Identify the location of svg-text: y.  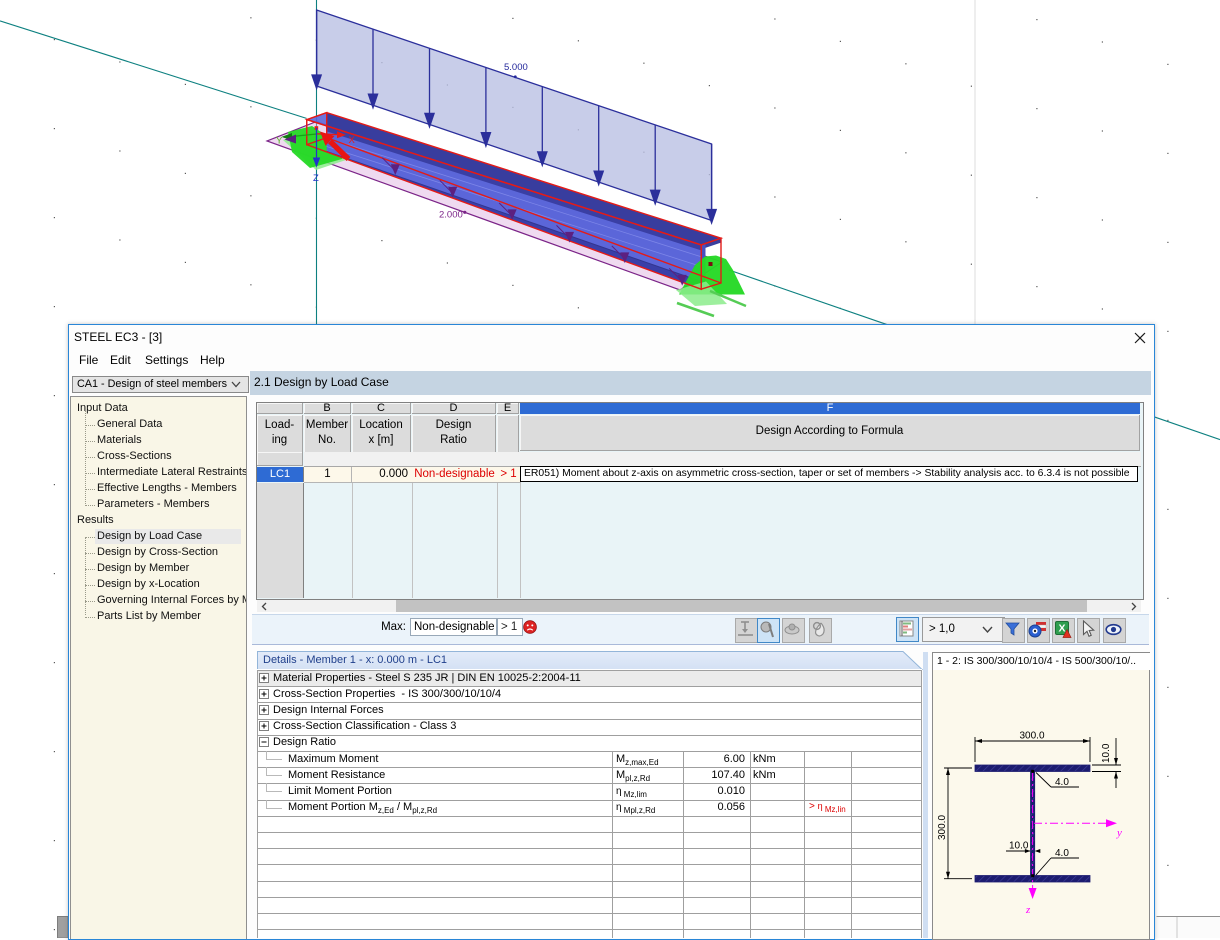
(1119, 833).